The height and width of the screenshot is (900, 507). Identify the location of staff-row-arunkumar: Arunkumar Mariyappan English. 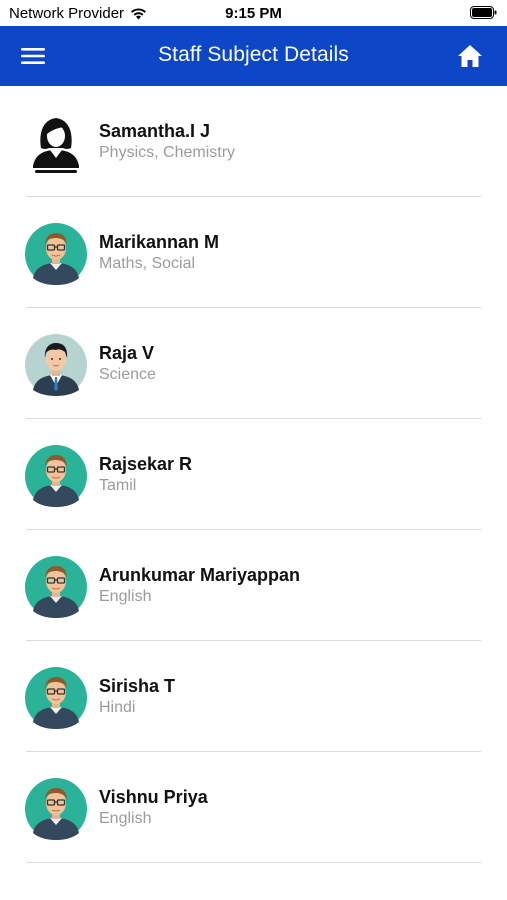
(253, 585).